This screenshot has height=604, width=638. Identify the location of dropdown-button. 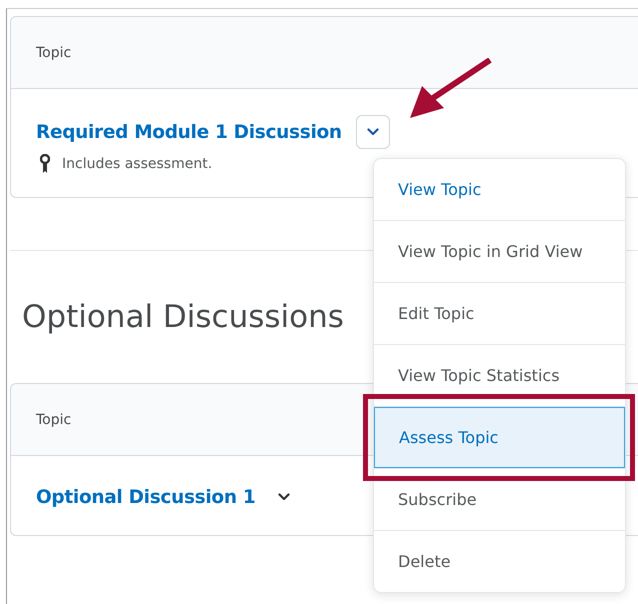
(373, 132).